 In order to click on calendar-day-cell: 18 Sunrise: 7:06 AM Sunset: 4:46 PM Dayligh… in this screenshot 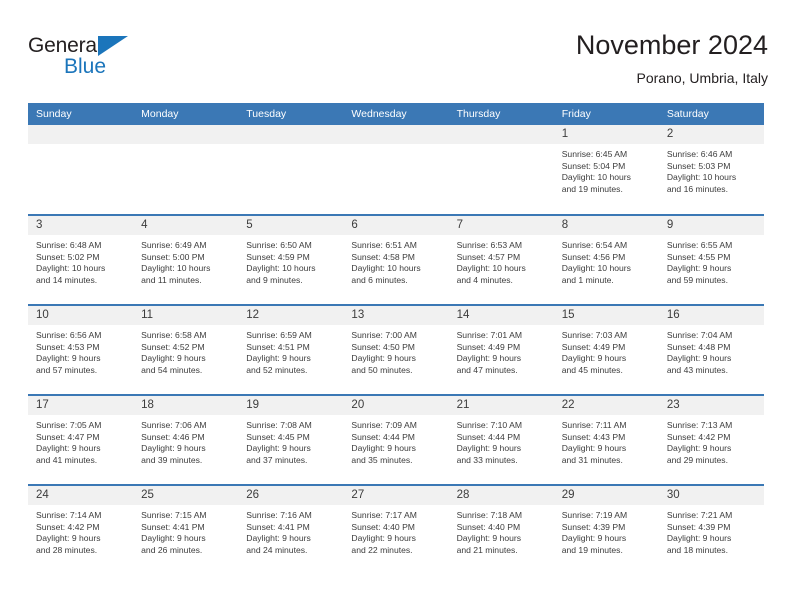, I will do `click(186, 439)`.